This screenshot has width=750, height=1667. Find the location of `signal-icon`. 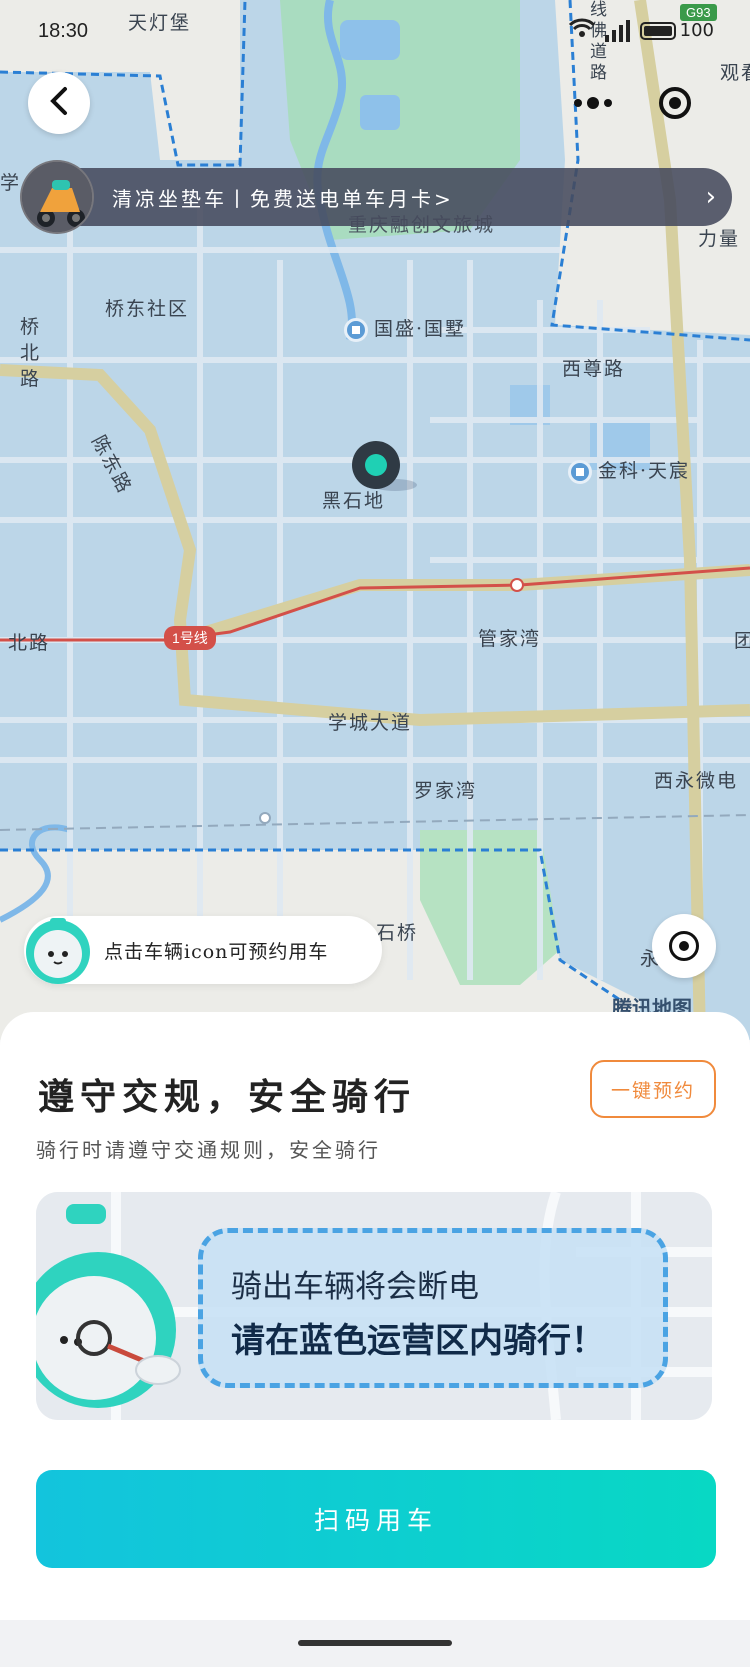

signal-icon is located at coordinates (617, 30).